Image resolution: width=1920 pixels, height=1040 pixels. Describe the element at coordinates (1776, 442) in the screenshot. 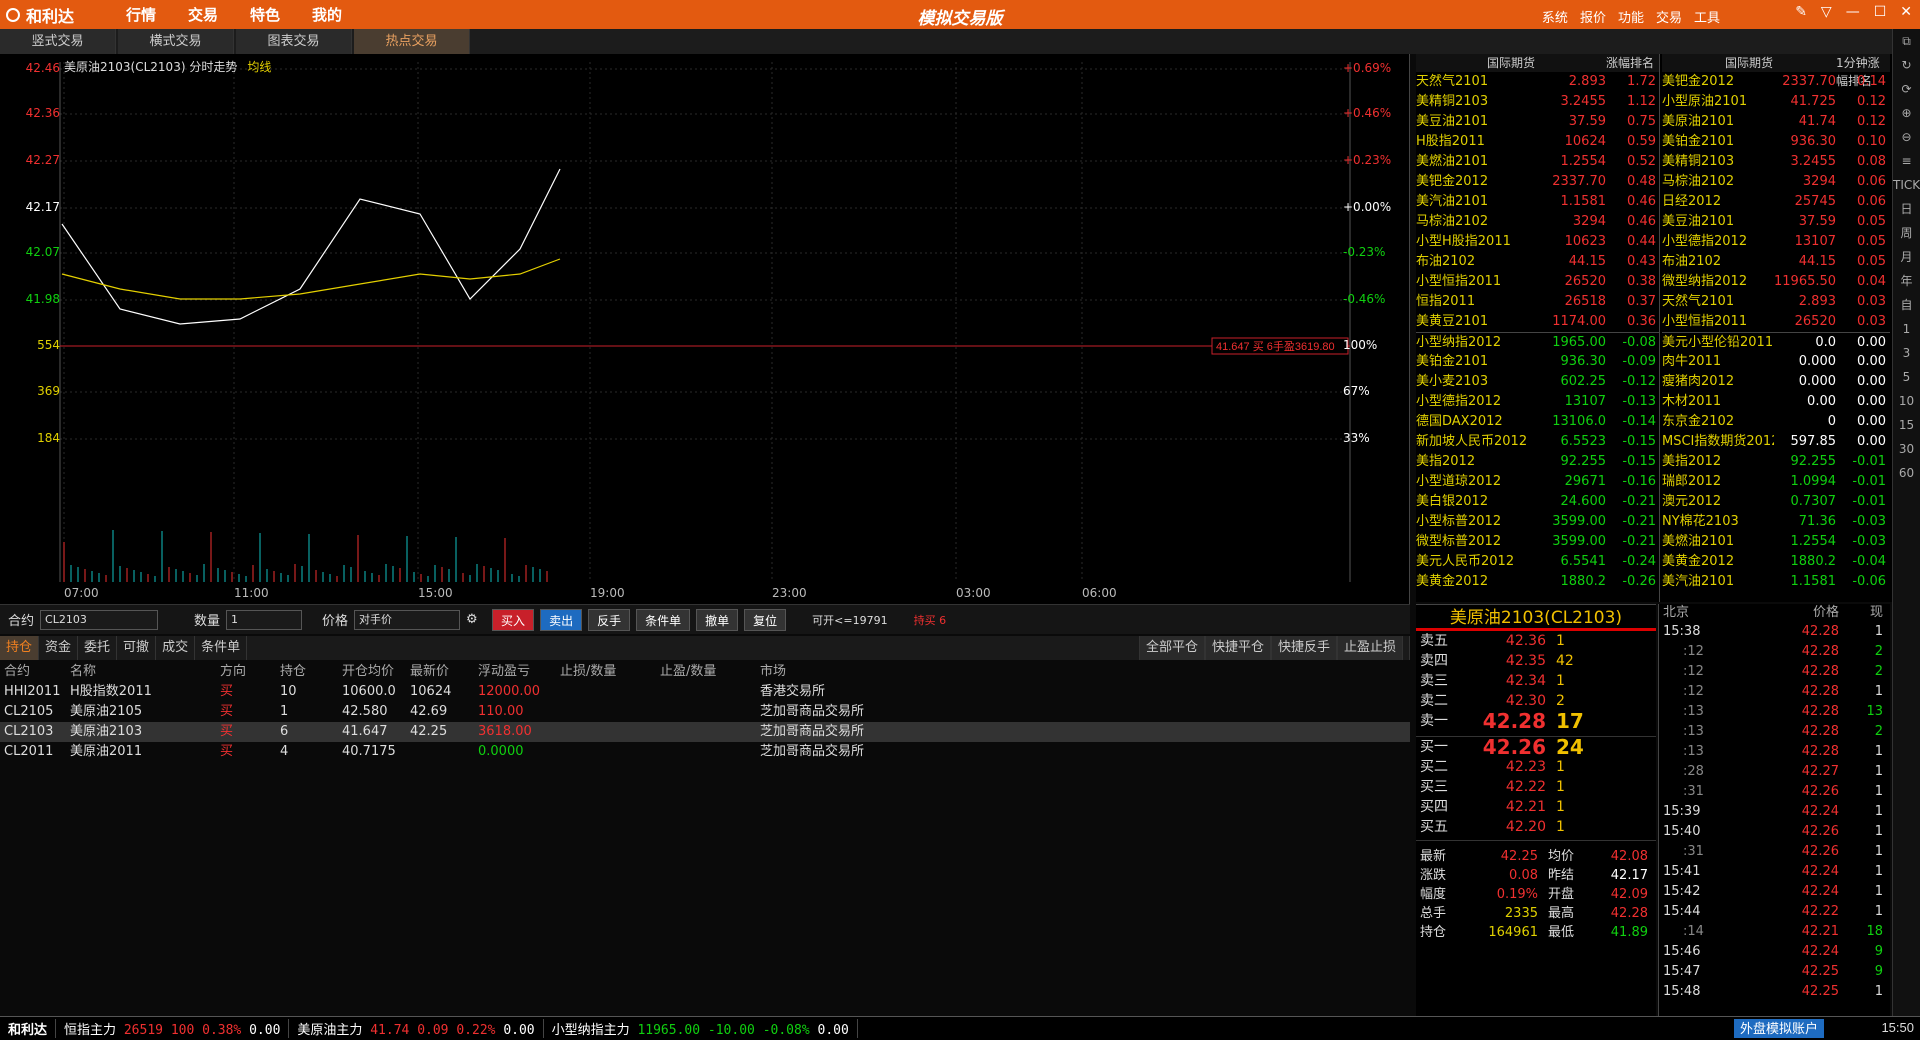

I see `ranking-row: MSCI指数期货2012 597.85 0.00` at that location.